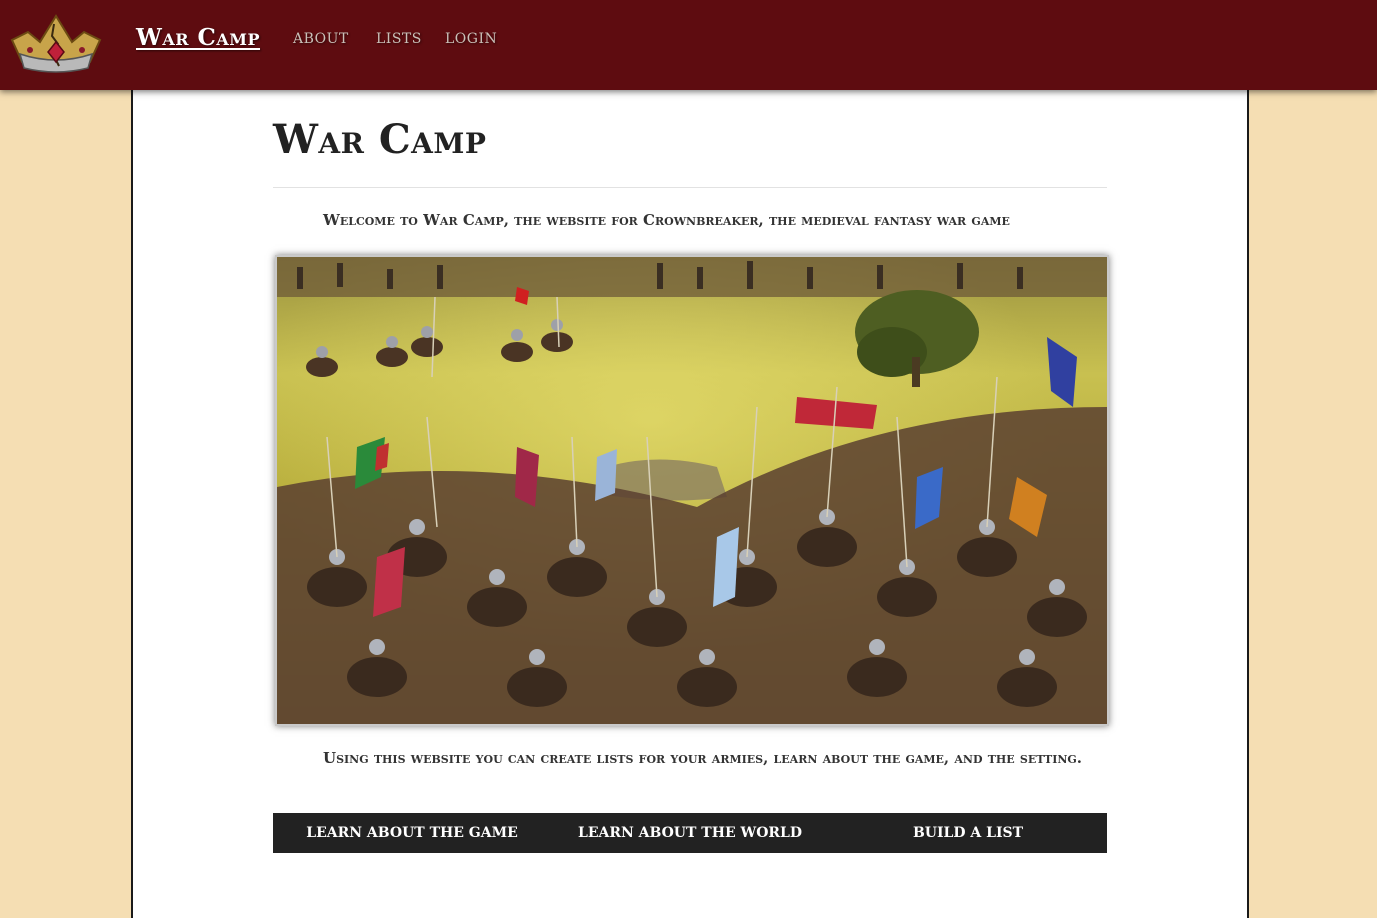 This screenshot has width=1377, height=918. I want to click on title-divider, so click(690, 187).